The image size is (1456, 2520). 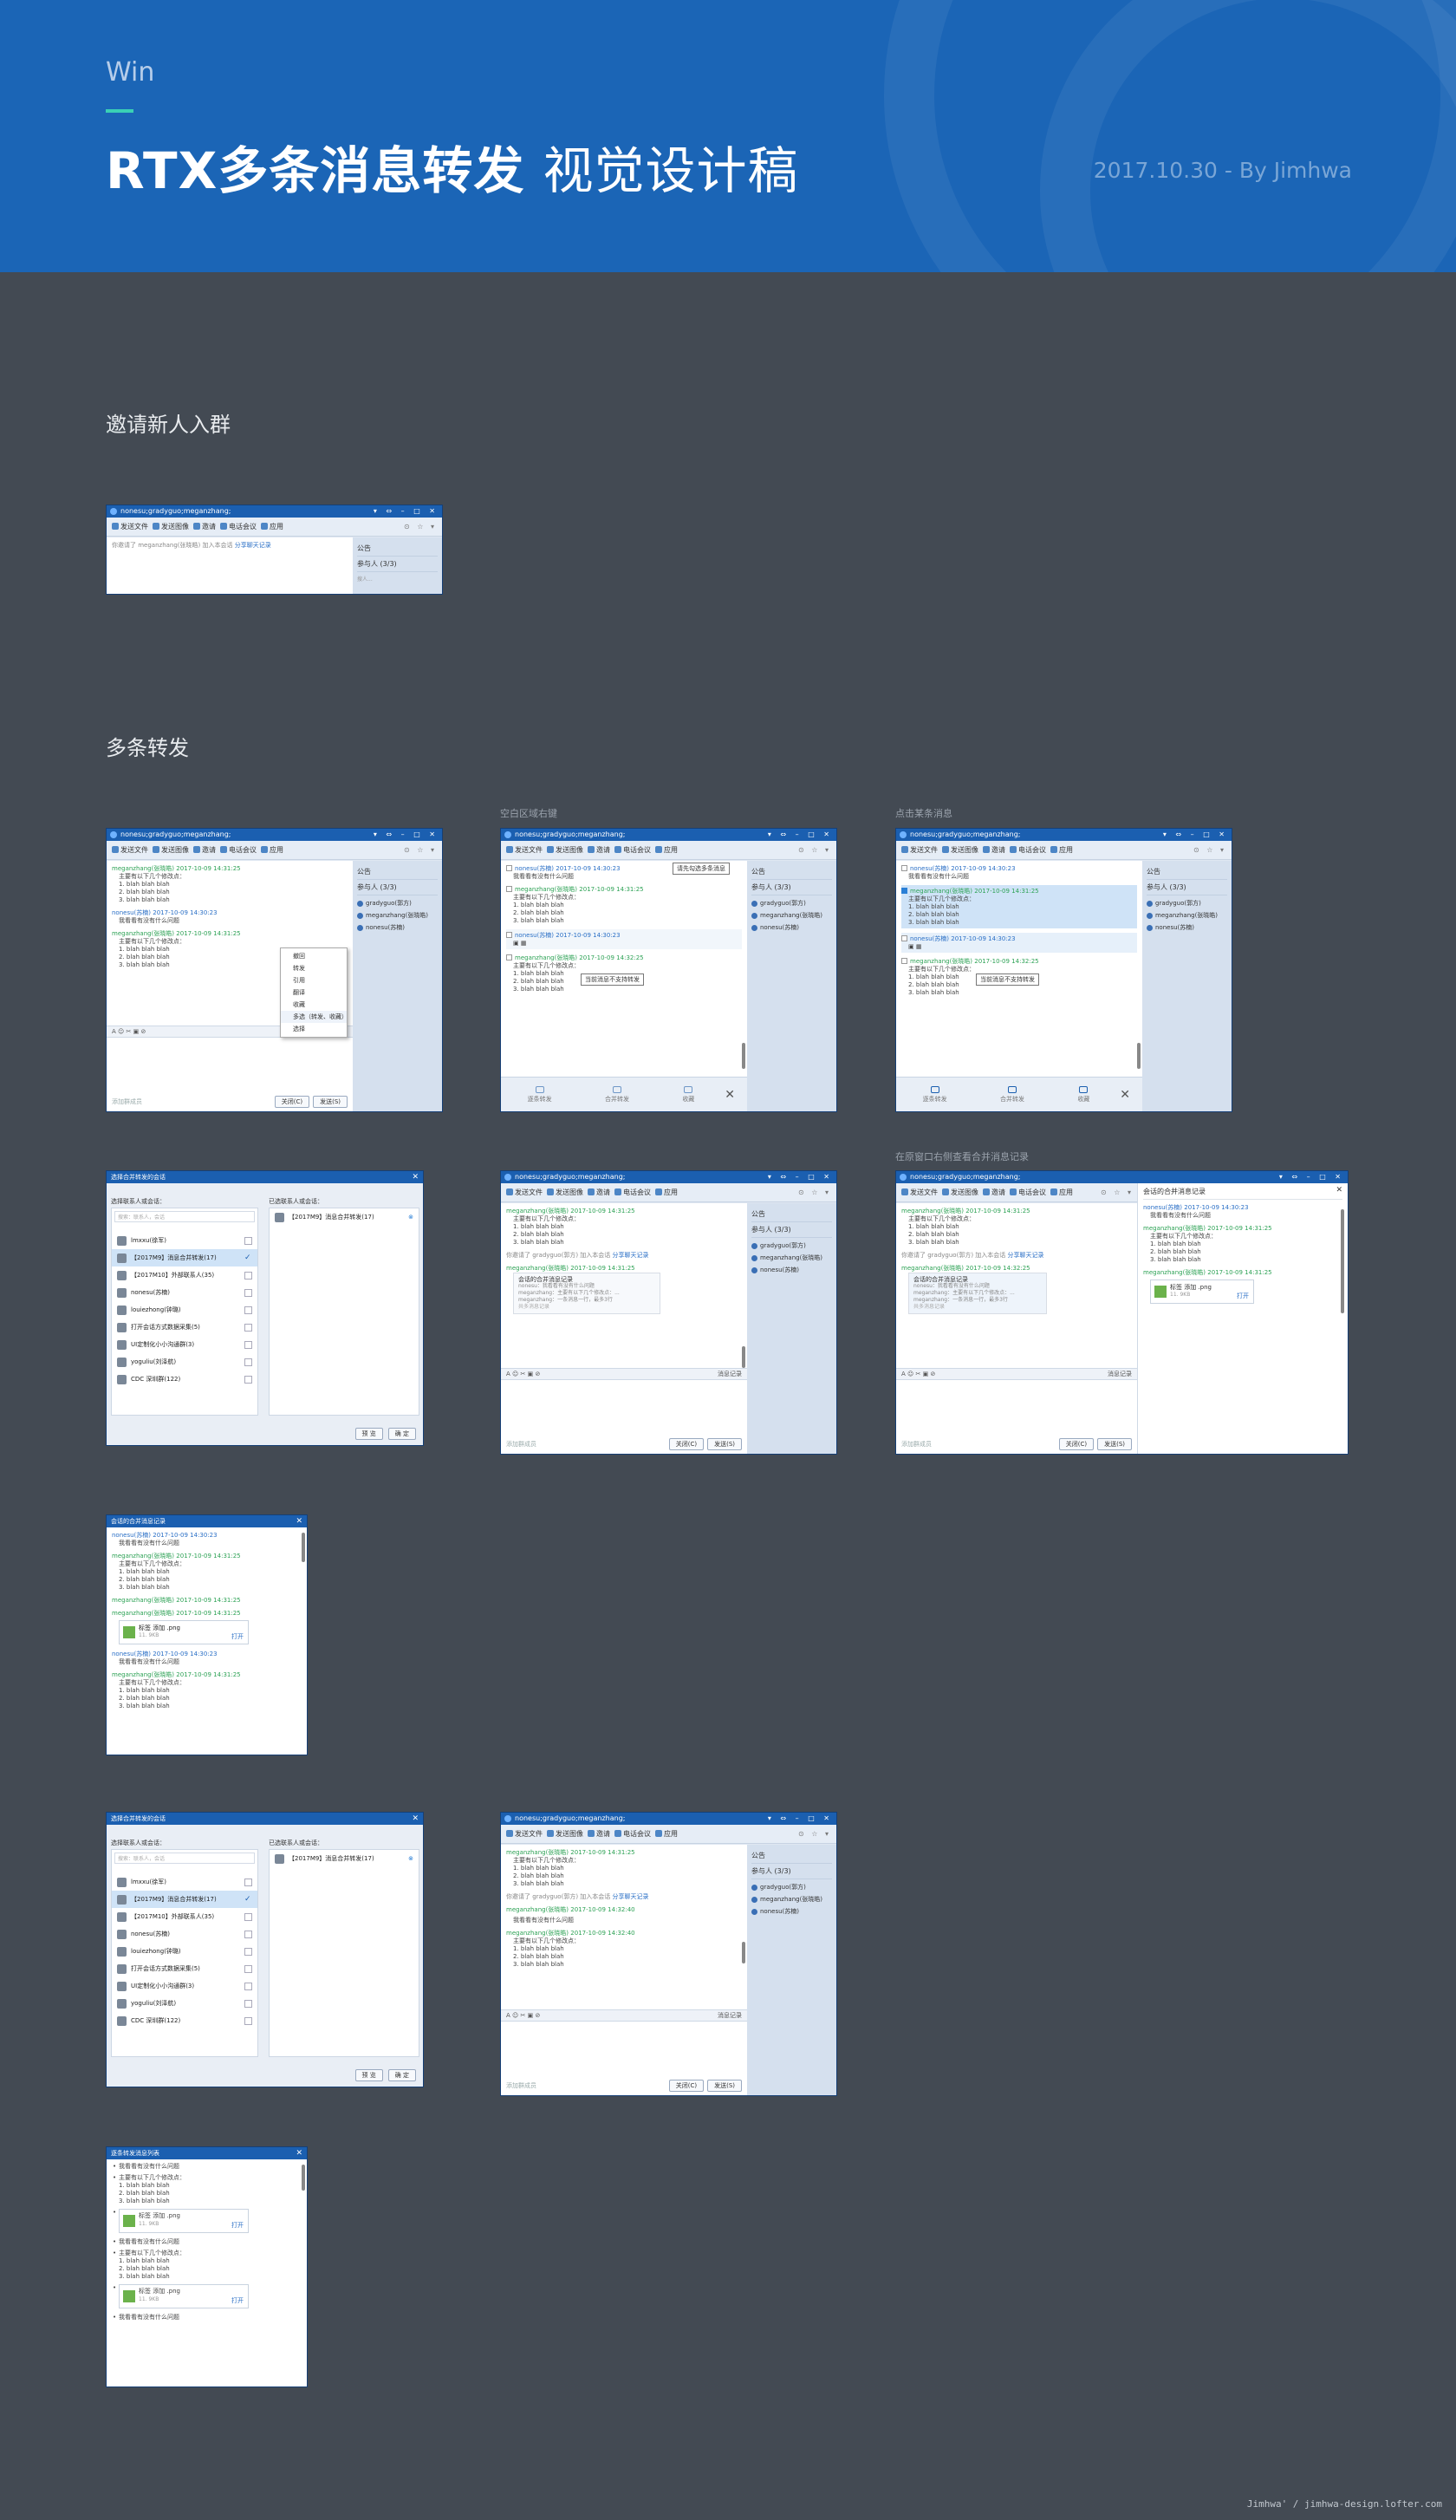 I want to click on menu-item-quote: 引用, so click(x=314, y=980).